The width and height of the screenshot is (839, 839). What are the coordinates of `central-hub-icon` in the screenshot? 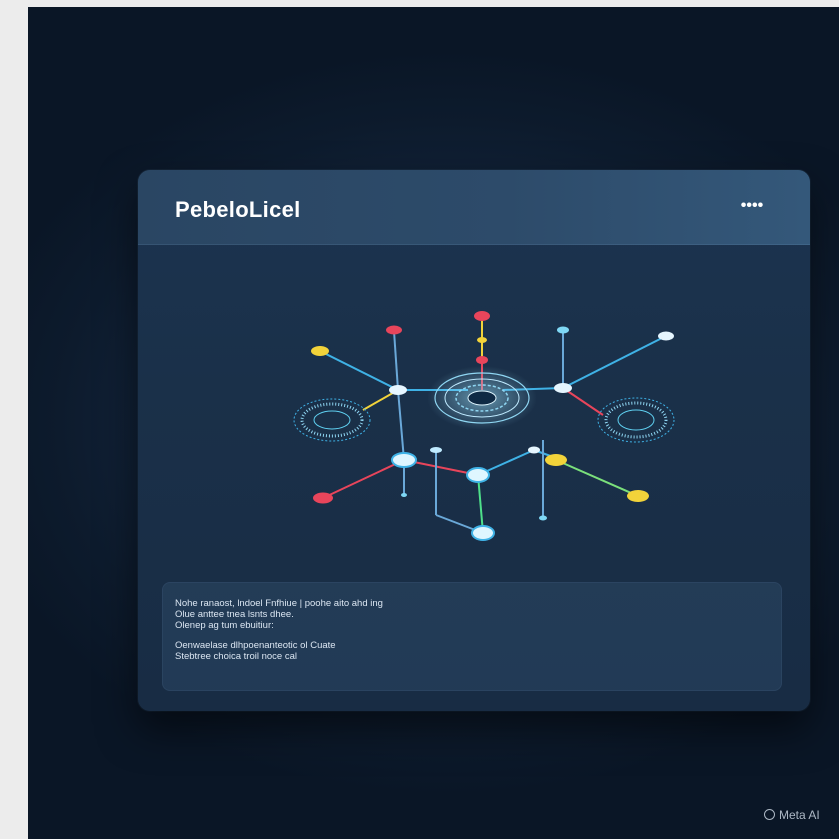 It's located at (482, 398).